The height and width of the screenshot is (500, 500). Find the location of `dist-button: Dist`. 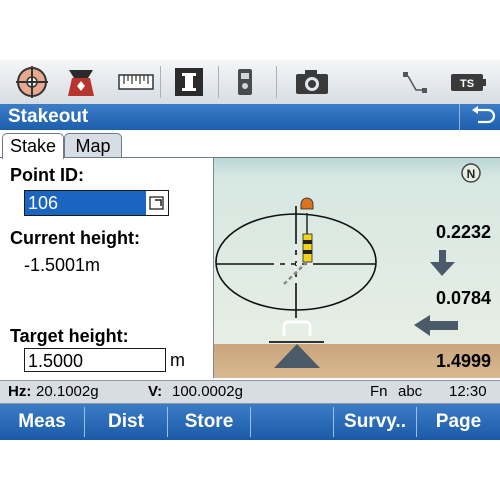

dist-button: Dist is located at coordinates (126, 422).